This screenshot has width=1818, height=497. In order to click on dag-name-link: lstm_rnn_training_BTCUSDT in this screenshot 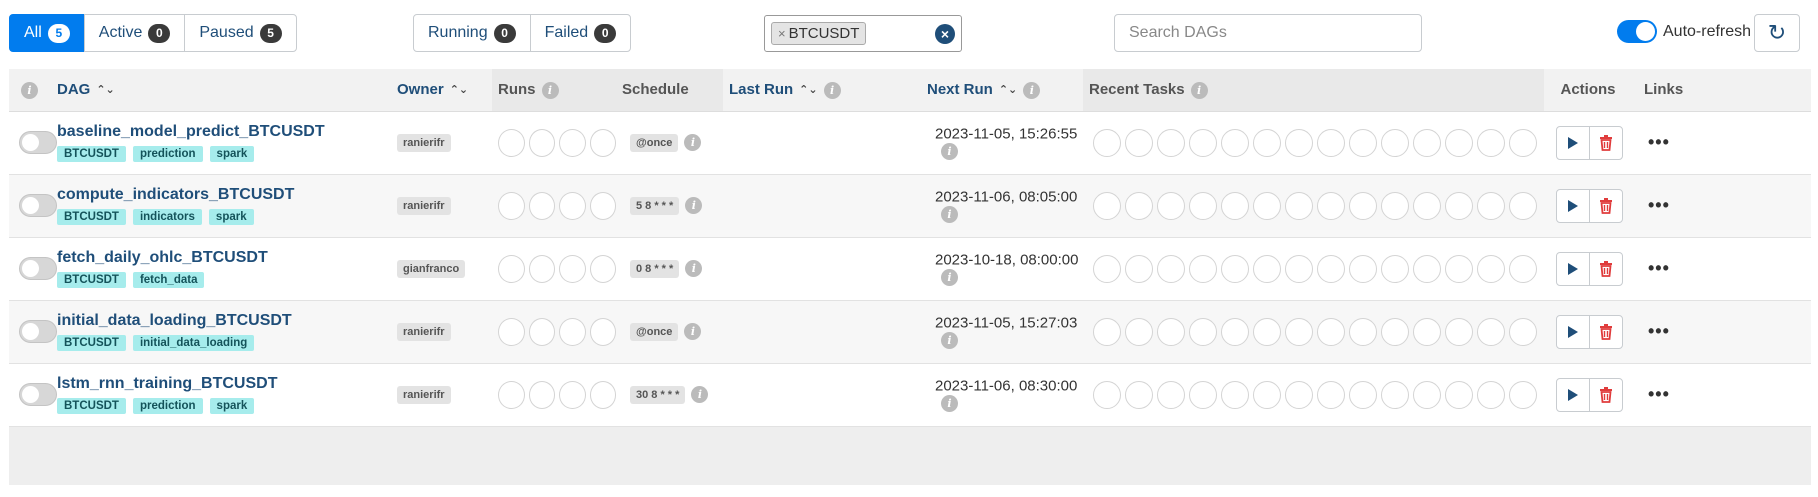, I will do `click(224, 384)`.